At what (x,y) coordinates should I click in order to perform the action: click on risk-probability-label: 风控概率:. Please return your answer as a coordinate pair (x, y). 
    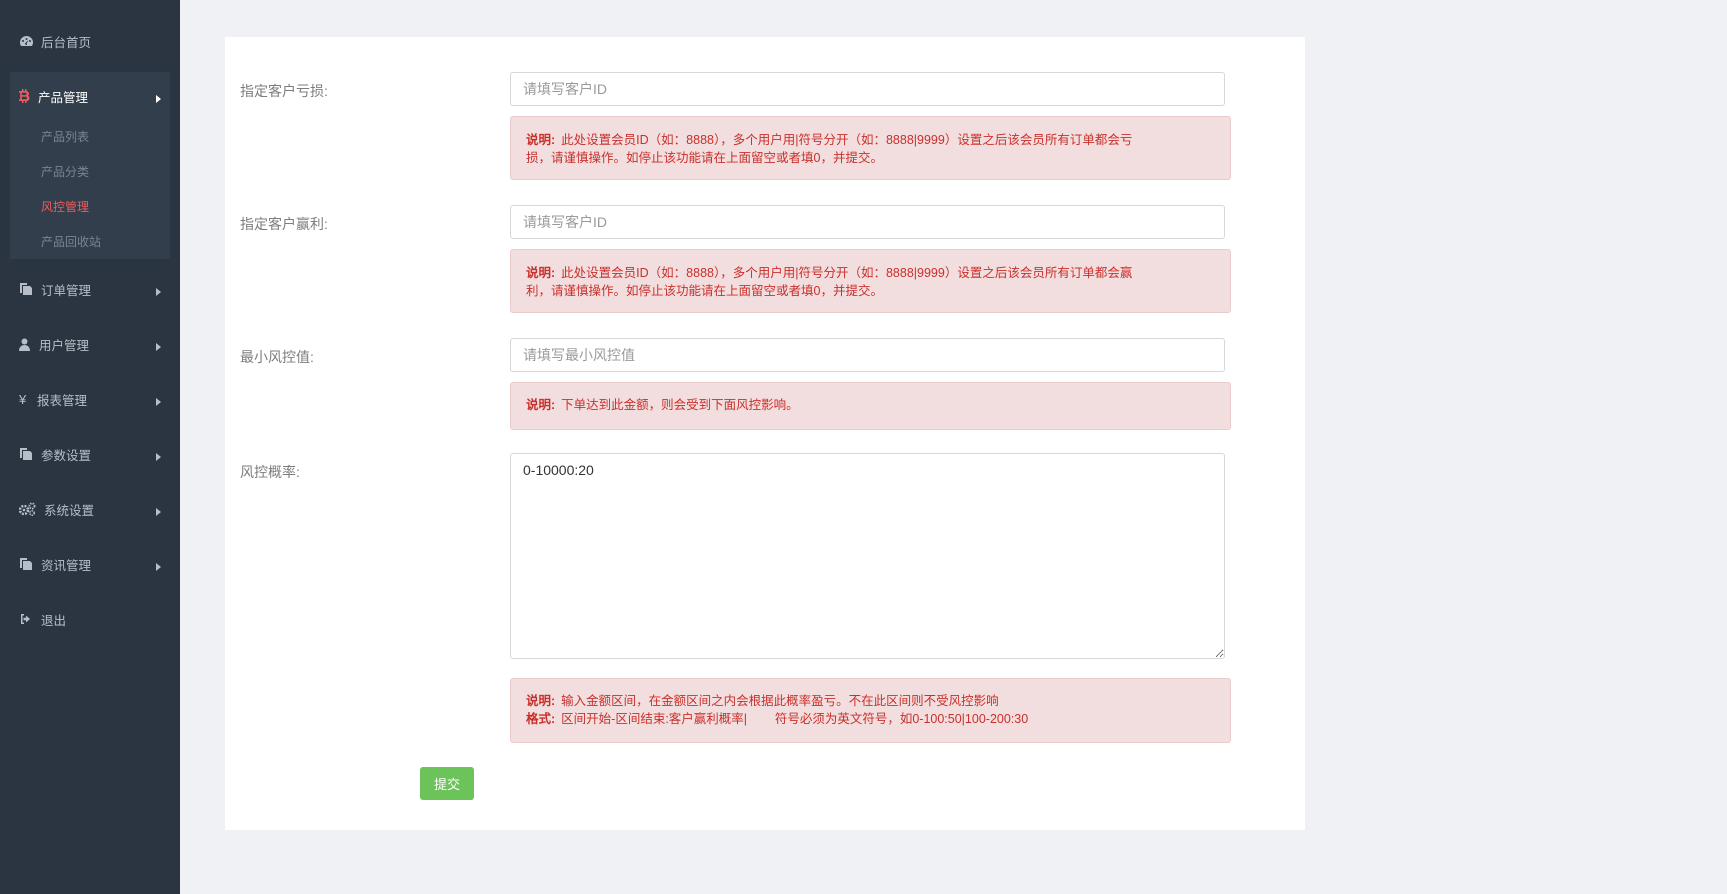
    Looking at the image, I should click on (270, 472).